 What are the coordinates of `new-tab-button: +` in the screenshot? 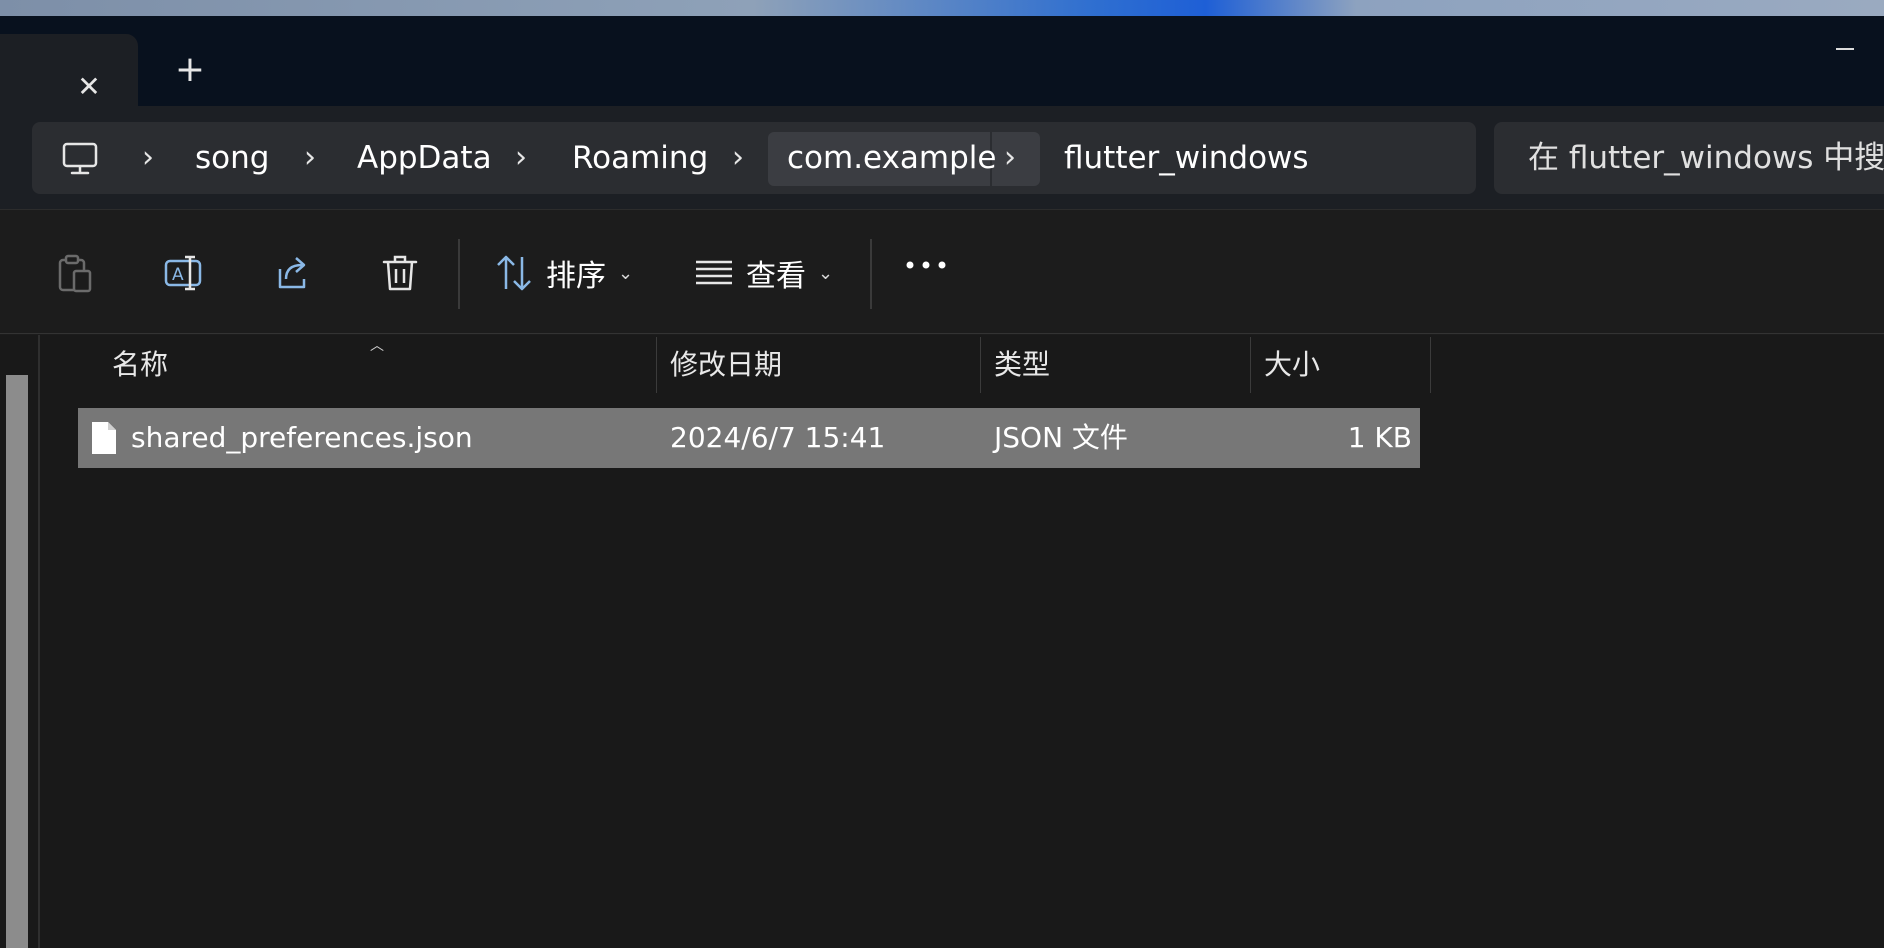 It's located at (190, 70).